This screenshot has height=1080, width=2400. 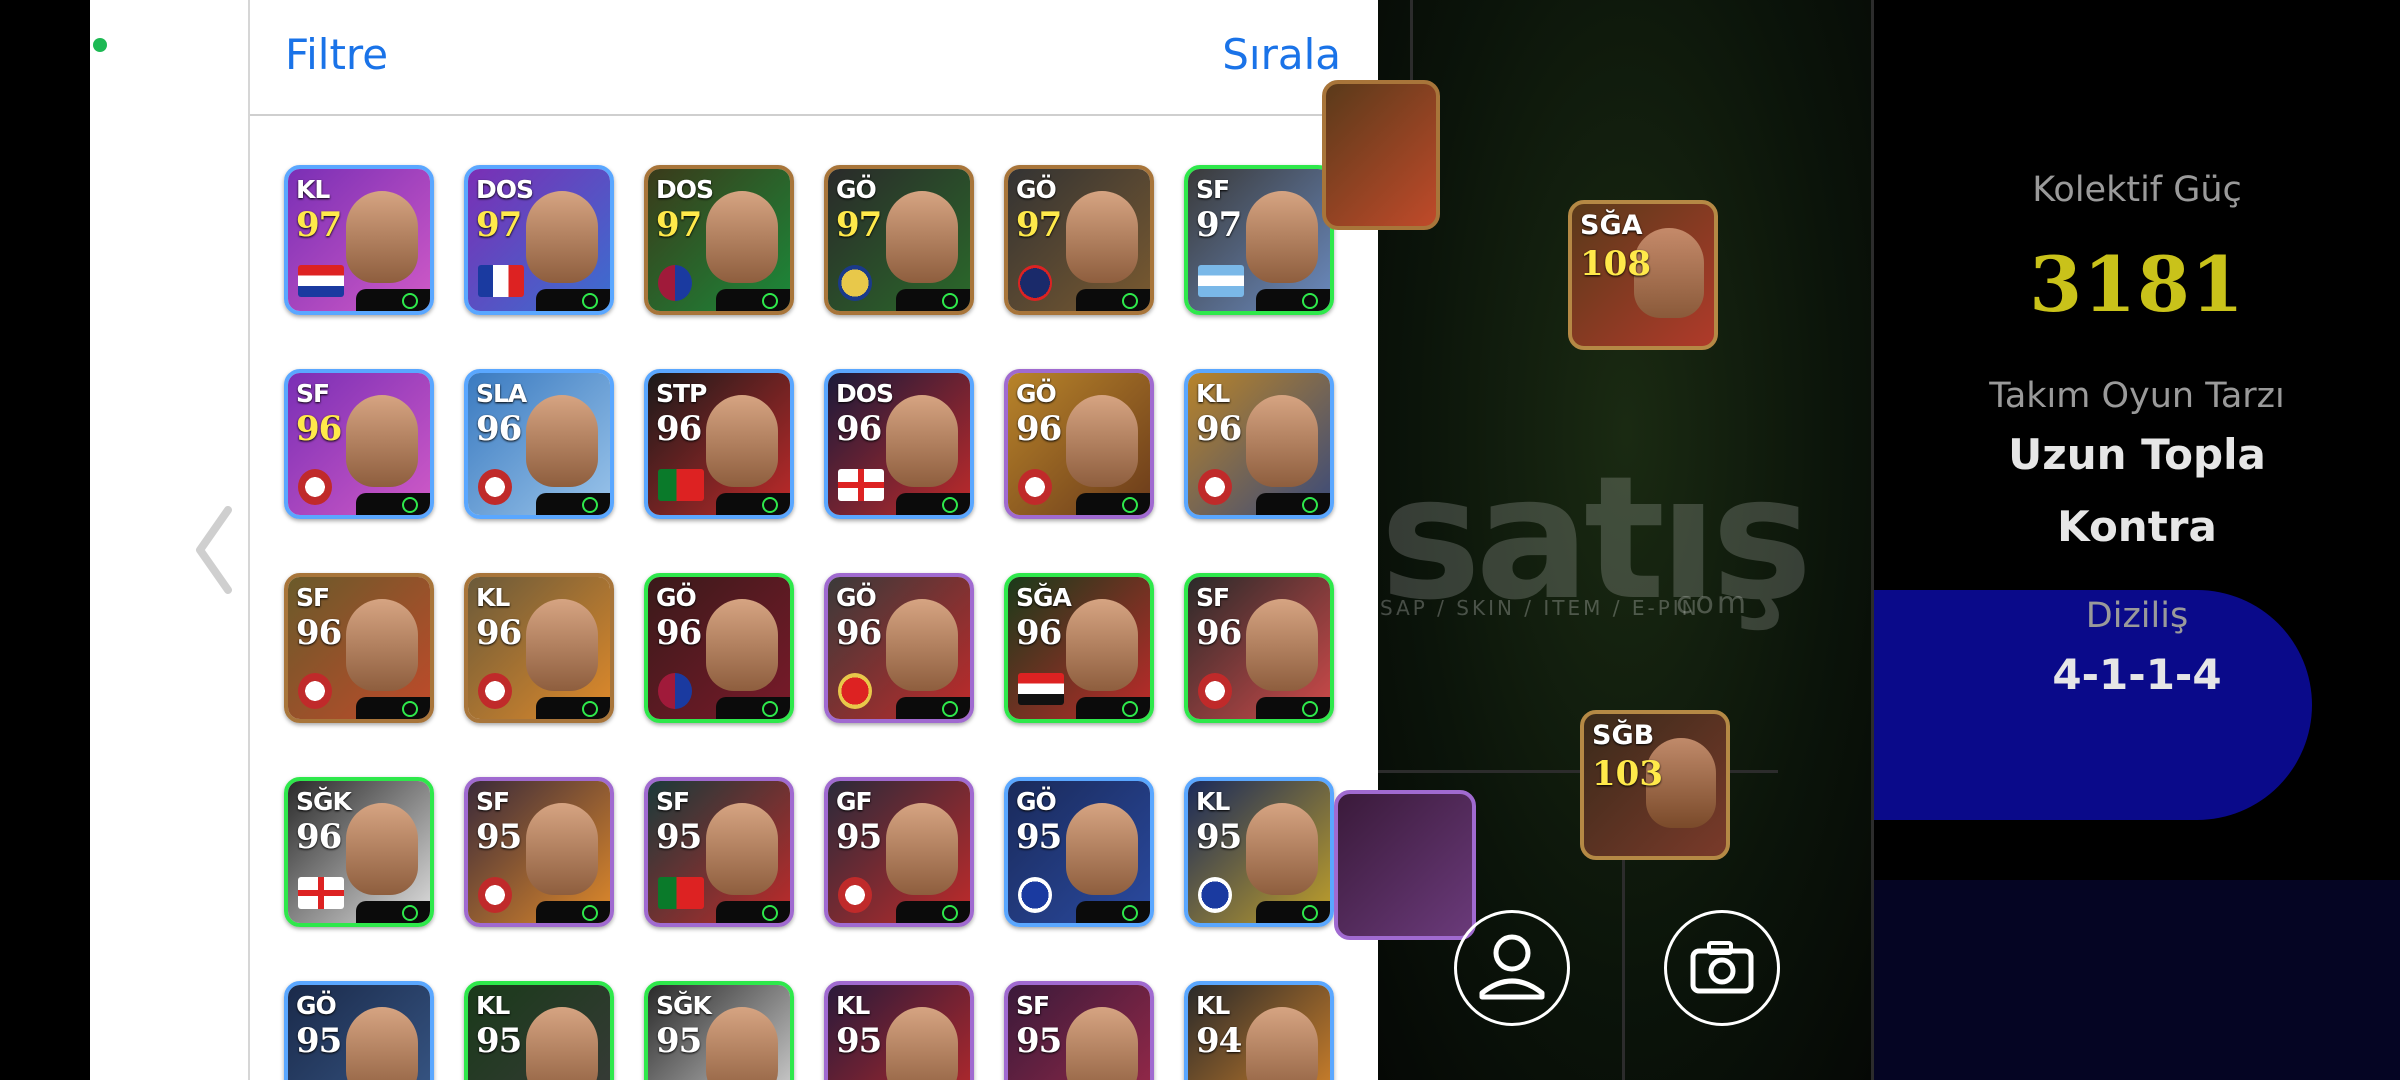 I want to click on player-card: KL 94, so click(x=1259, y=1030).